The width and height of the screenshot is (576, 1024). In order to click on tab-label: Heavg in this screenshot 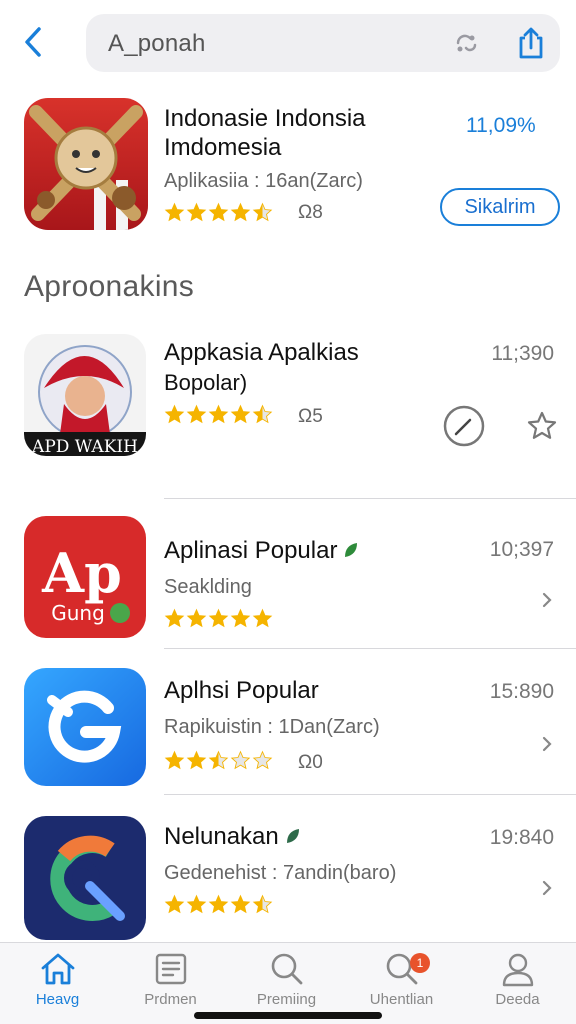, I will do `click(57, 999)`.